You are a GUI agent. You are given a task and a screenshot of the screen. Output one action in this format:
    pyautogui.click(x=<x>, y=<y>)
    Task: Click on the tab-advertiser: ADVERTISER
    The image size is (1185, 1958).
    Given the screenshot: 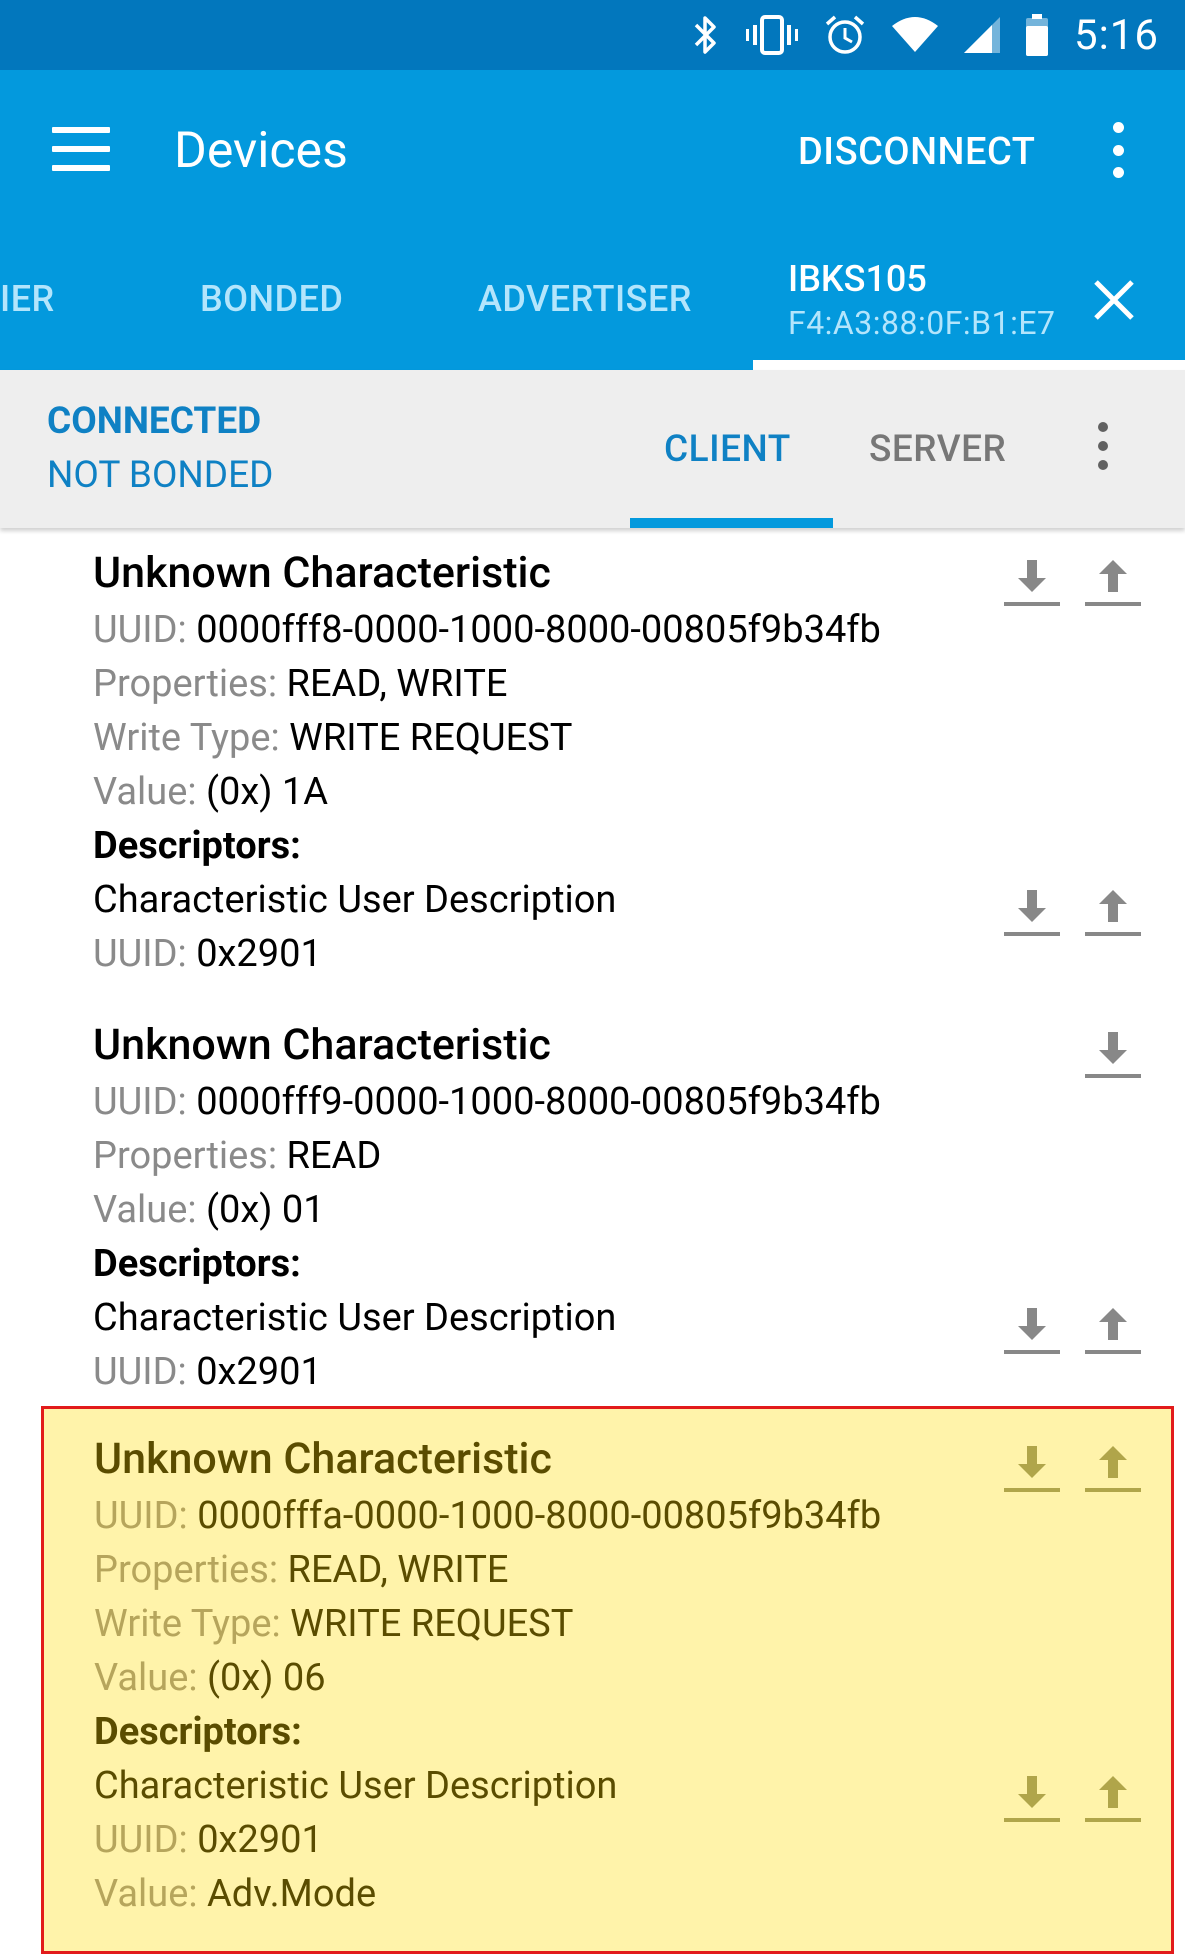 What is the action you would take?
    pyautogui.click(x=585, y=299)
    